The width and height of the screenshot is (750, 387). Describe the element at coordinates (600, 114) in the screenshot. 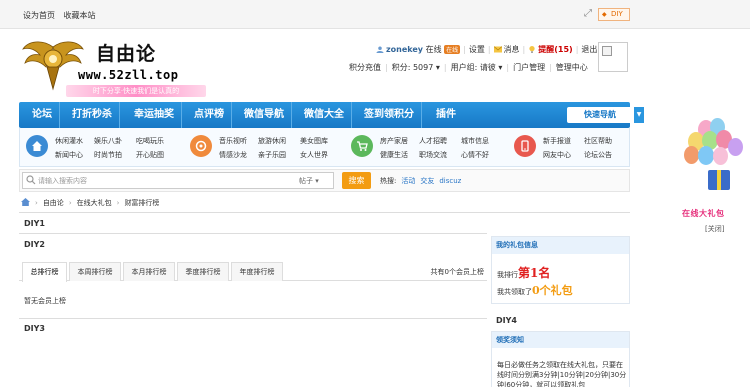

I see `quick-nav-label: 快速导航` at that location.